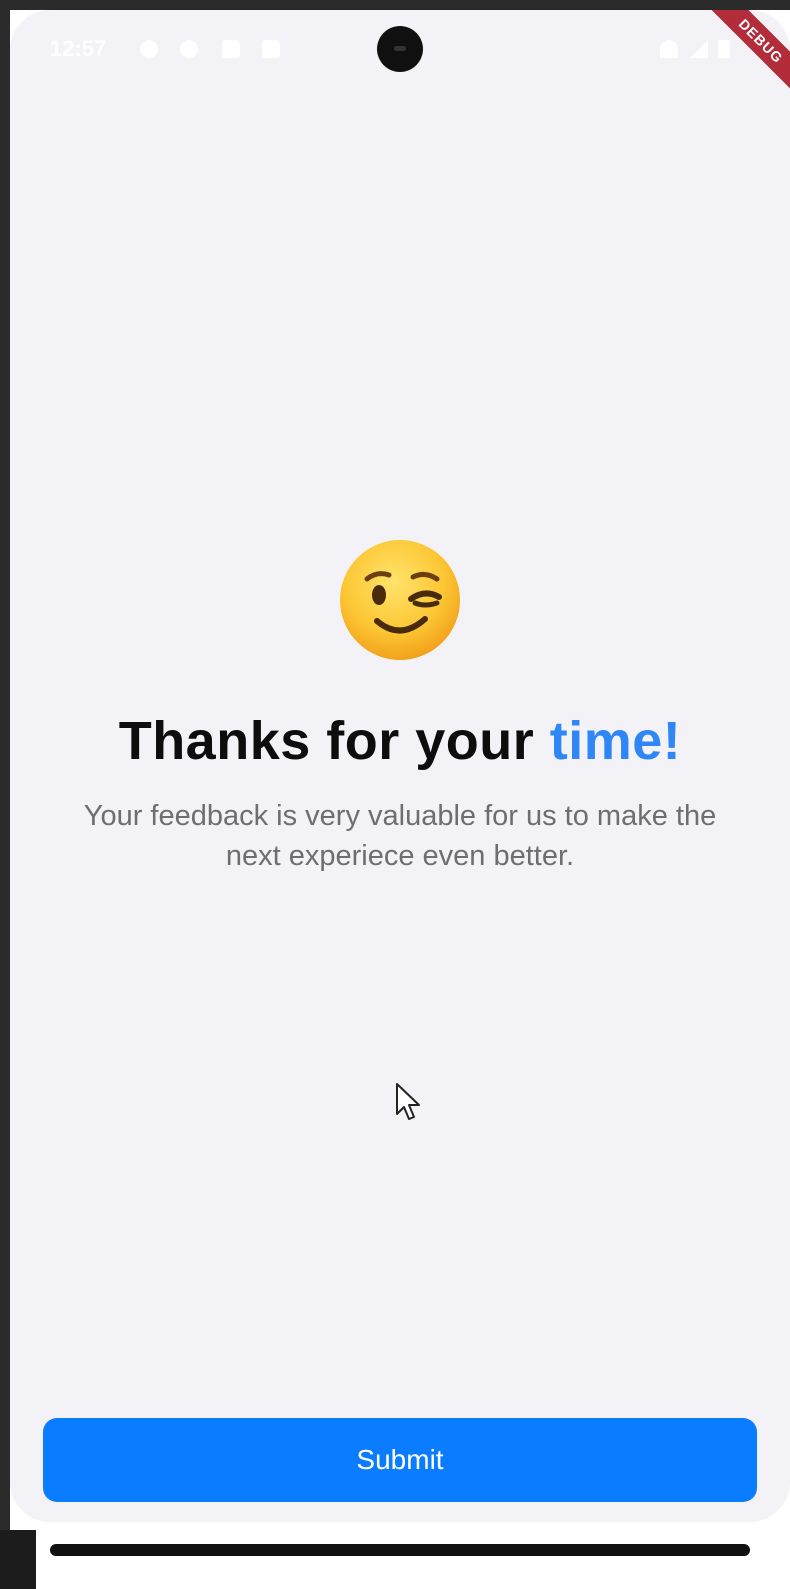  Describe the element at coordinates (699, 49) in the screenshot. I see `signal-icon` at that location.